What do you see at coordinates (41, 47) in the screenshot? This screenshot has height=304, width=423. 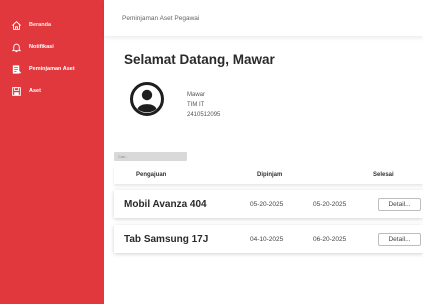 I see `sidebar-item-label: Notifikasi` at bounding box center [41, 47].